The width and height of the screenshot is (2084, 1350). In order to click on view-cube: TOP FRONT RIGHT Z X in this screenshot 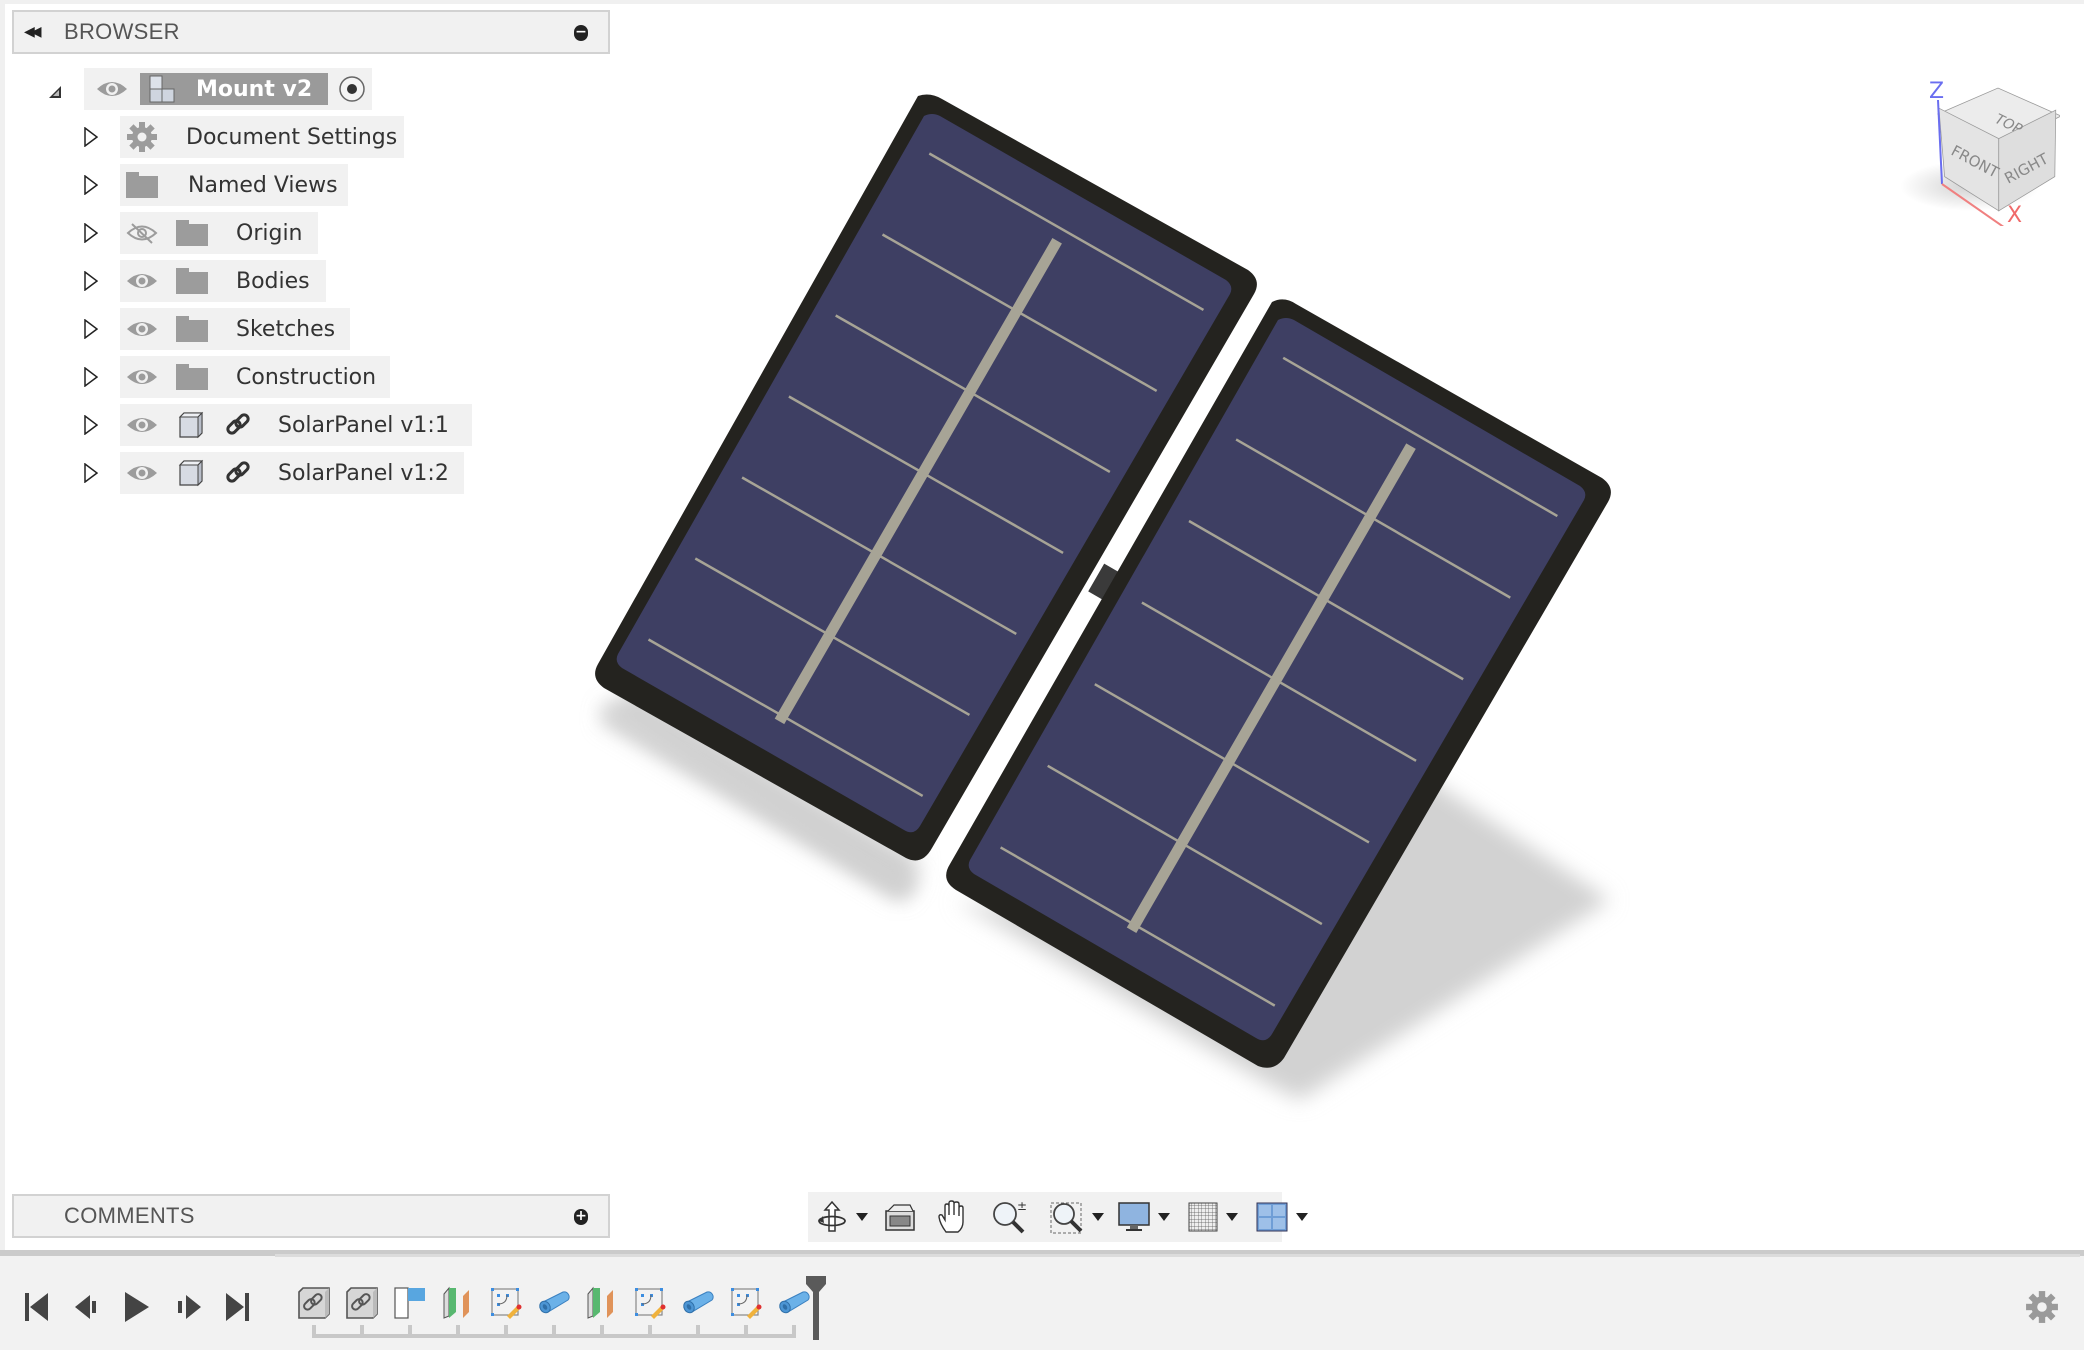, I will do `click(1970, 131)`.